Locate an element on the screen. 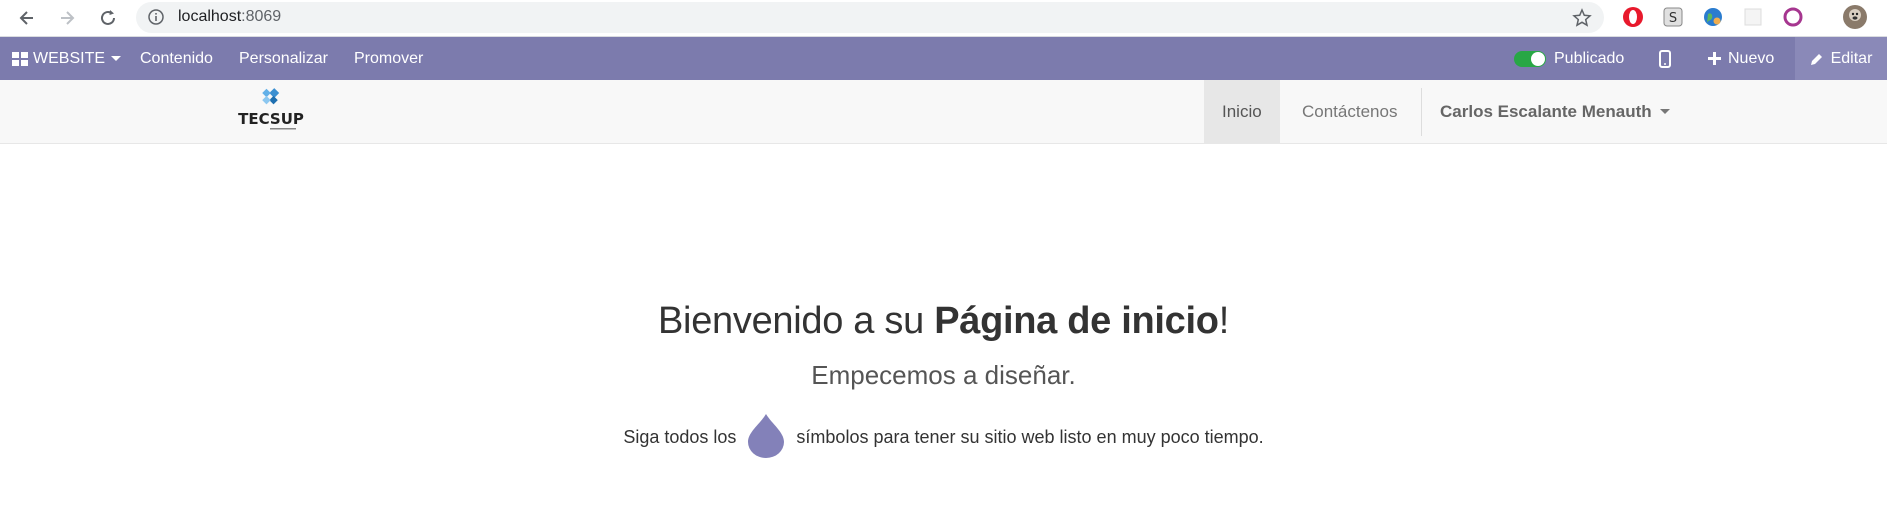 The height and width of the screenshot is (532, 1887). url-port: :8069 is located at coordinates (261, 16).